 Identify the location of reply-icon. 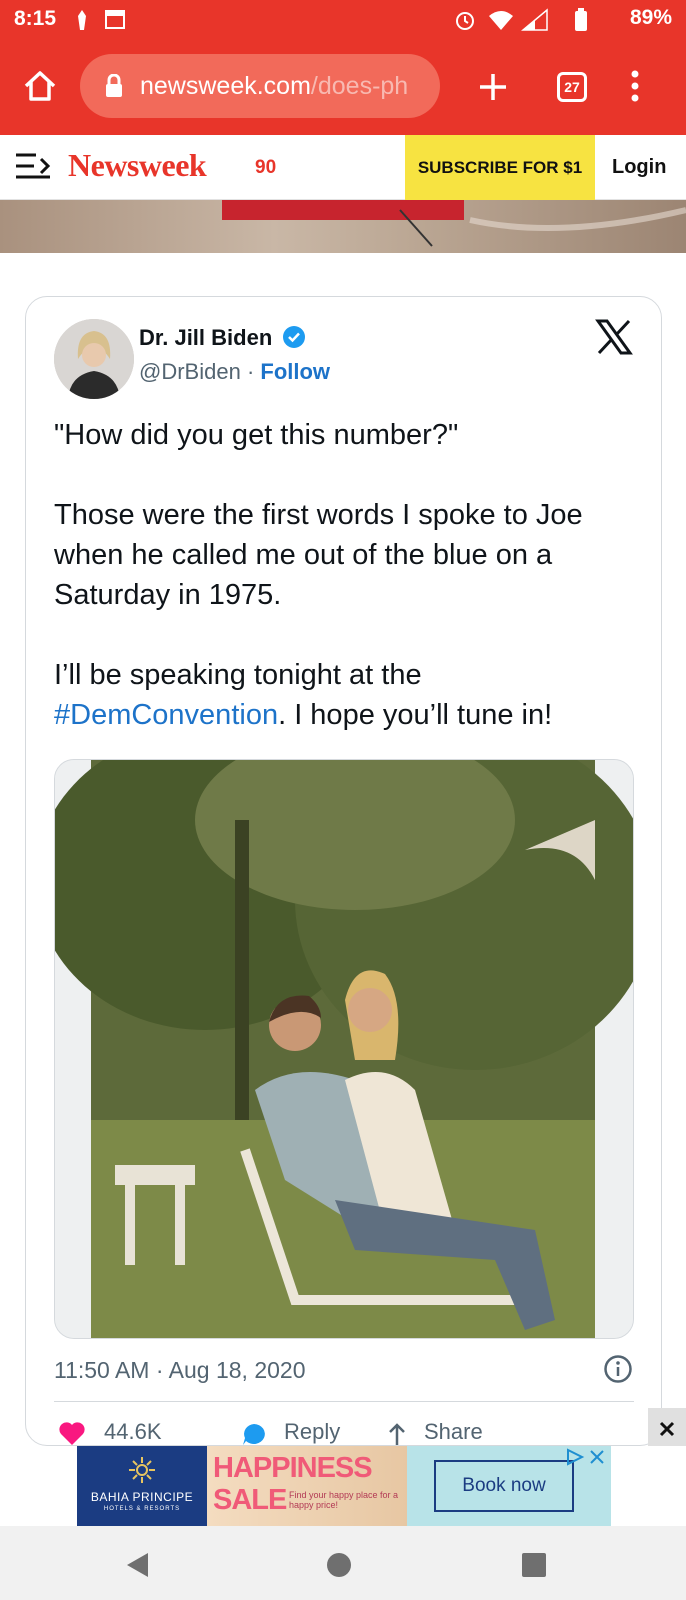
(254, 1434).